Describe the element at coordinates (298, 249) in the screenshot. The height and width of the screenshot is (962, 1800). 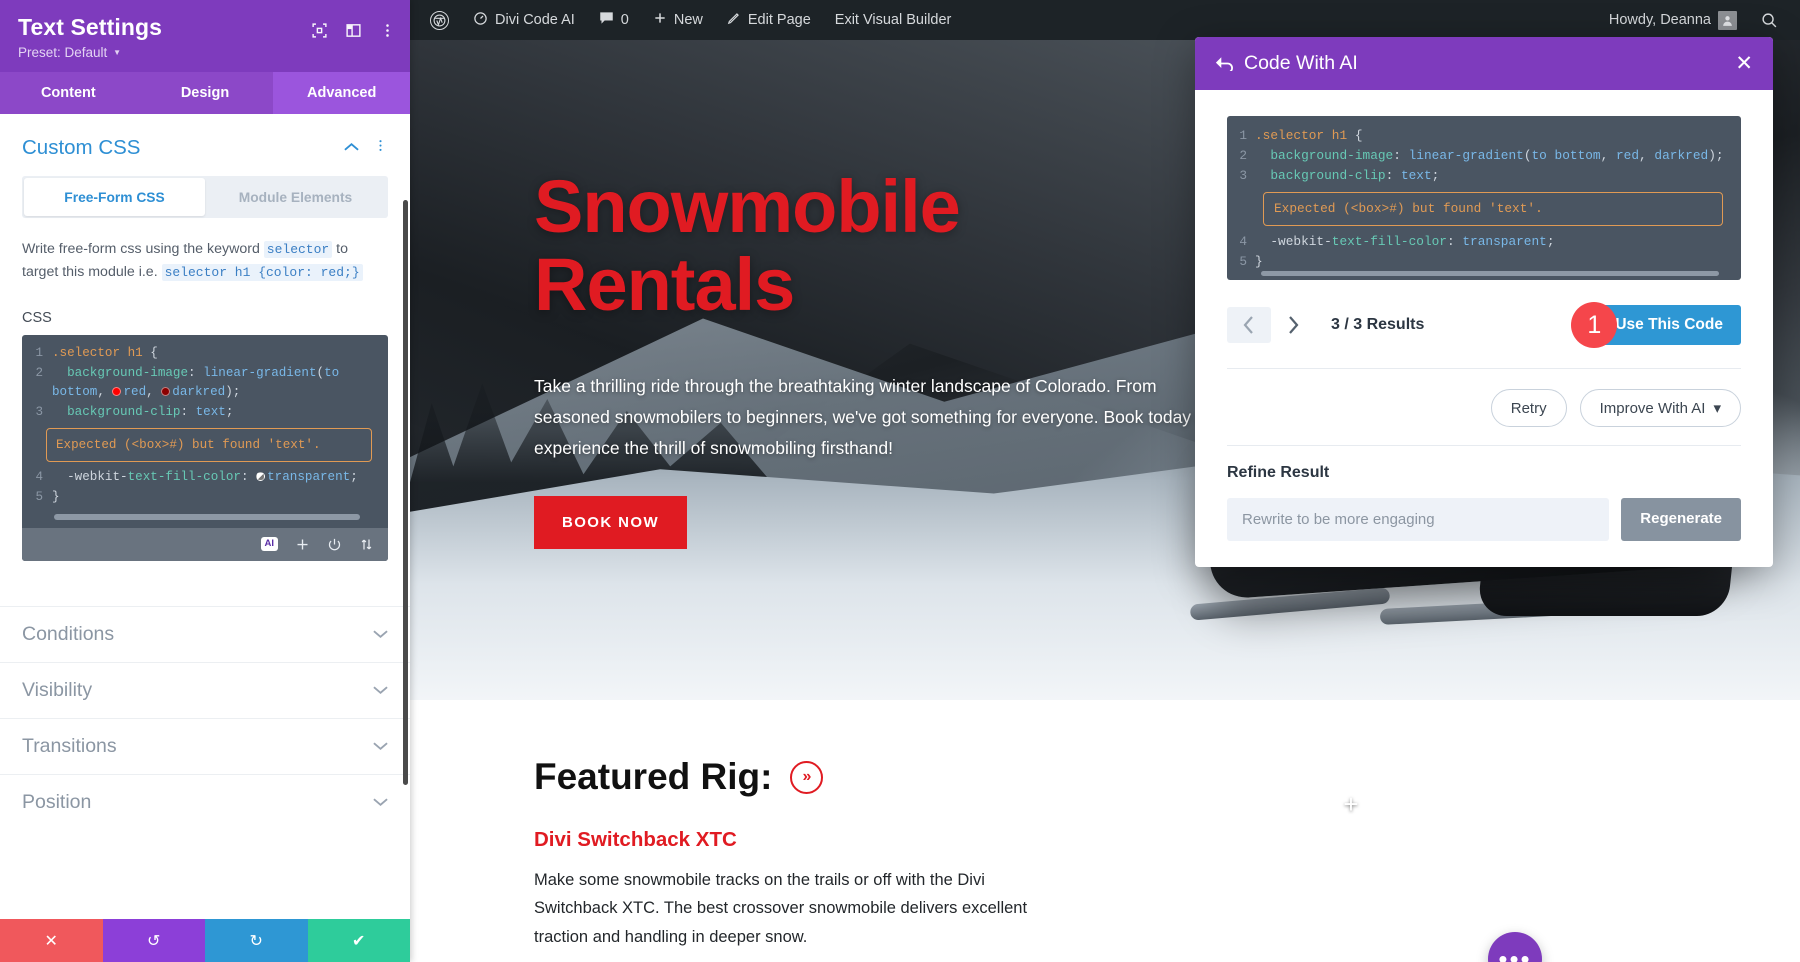
I see `help-code-selector: selector` at that location.